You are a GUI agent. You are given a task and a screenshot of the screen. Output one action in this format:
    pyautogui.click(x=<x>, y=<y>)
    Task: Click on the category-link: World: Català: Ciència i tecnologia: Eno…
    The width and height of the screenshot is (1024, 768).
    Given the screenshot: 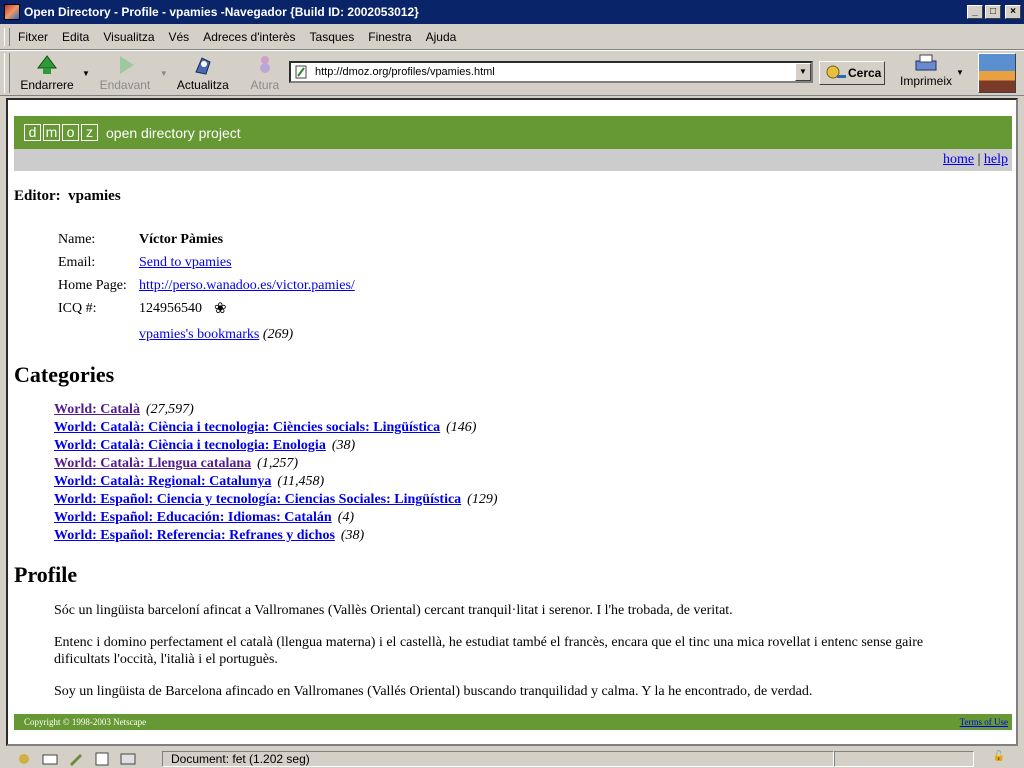 What is the action you would take?
    pyautogui.click(x=190, y=445)
    